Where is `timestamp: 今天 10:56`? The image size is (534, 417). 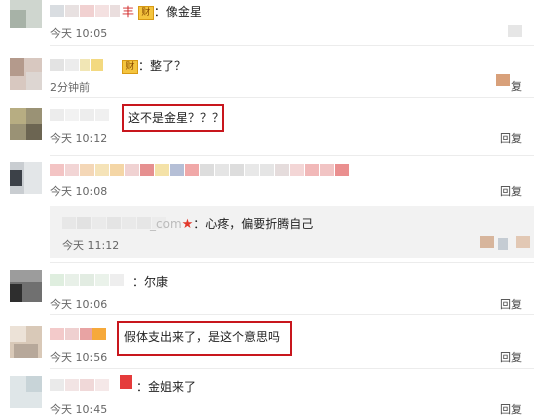
timestamp: 今天 10:56 is located at coordinates (79, 357).